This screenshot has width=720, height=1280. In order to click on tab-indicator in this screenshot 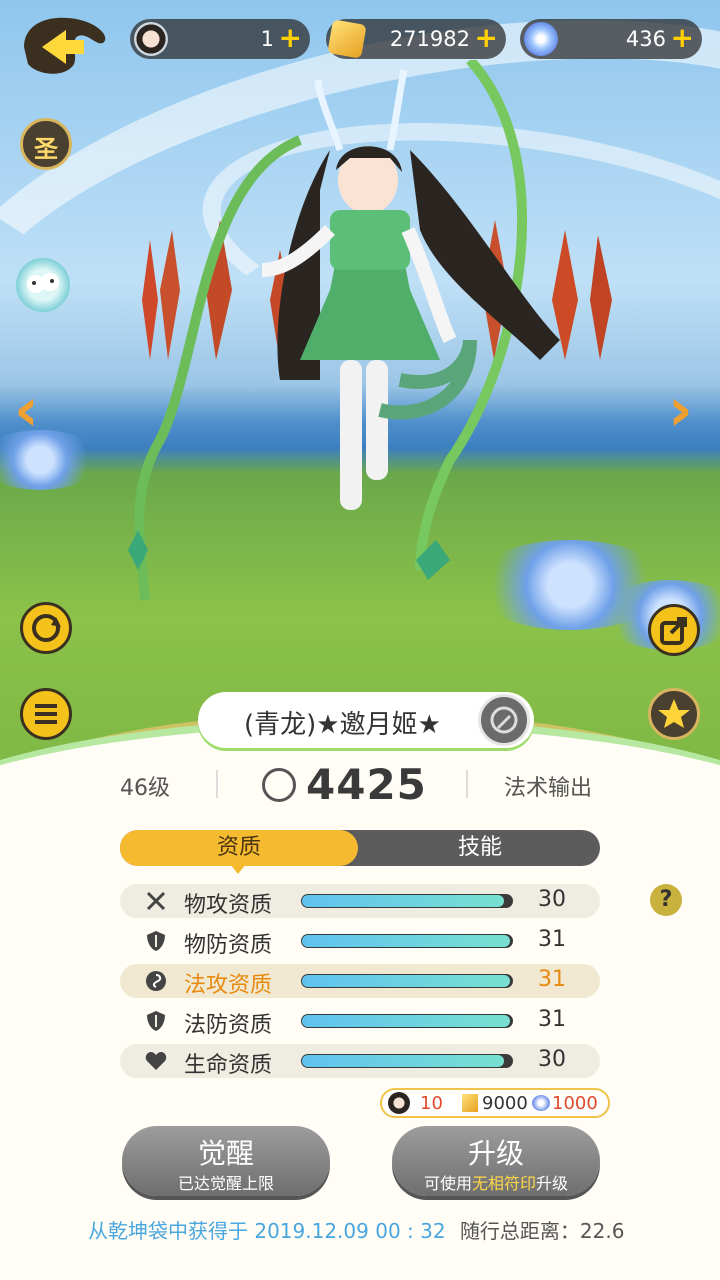, I will do `click(238, 869)`.